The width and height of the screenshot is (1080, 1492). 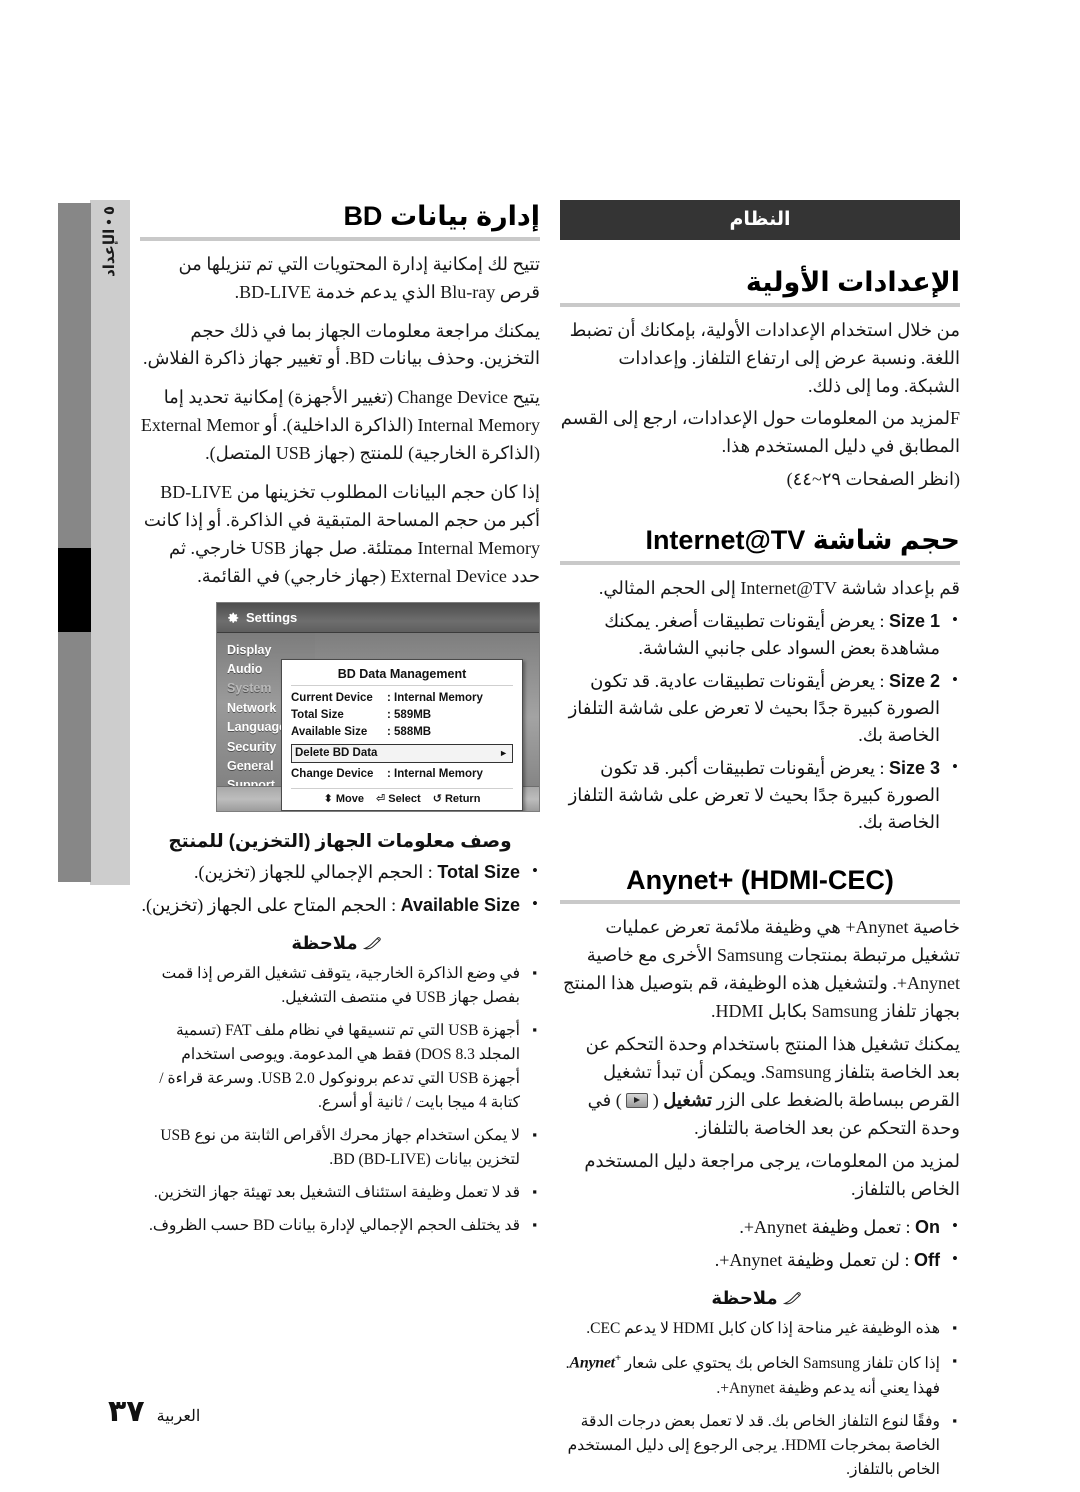 What do you see at coordinates (378, 617) in the screenshot?
I see `settings-titlebar: Settings` at bounding box center [378, 617].